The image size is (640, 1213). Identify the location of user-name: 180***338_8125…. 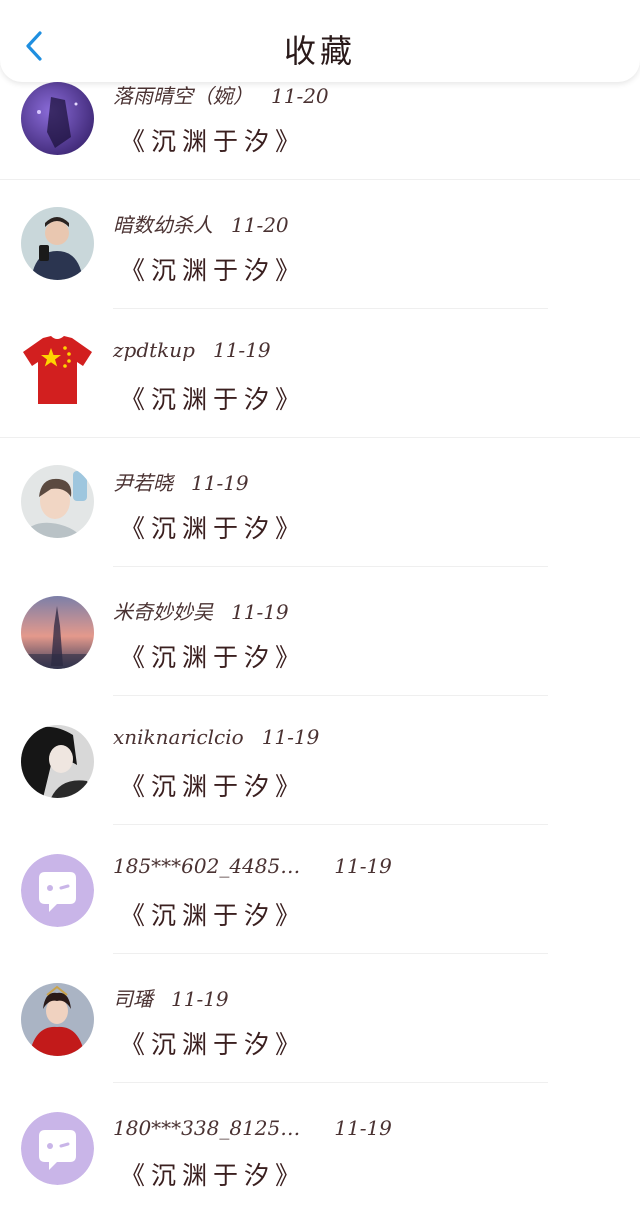
(207, 1128).